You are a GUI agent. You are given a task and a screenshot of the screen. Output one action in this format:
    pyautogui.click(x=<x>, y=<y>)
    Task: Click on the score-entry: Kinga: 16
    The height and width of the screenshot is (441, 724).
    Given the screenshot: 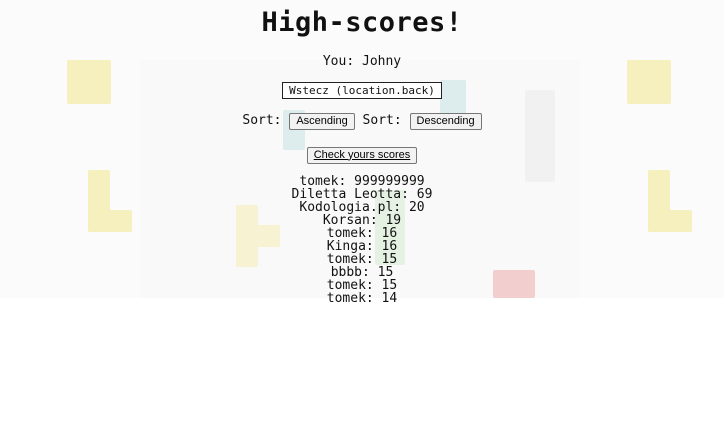 What is the action you would take?
    pyautogui.click(x=362, y=246)
    